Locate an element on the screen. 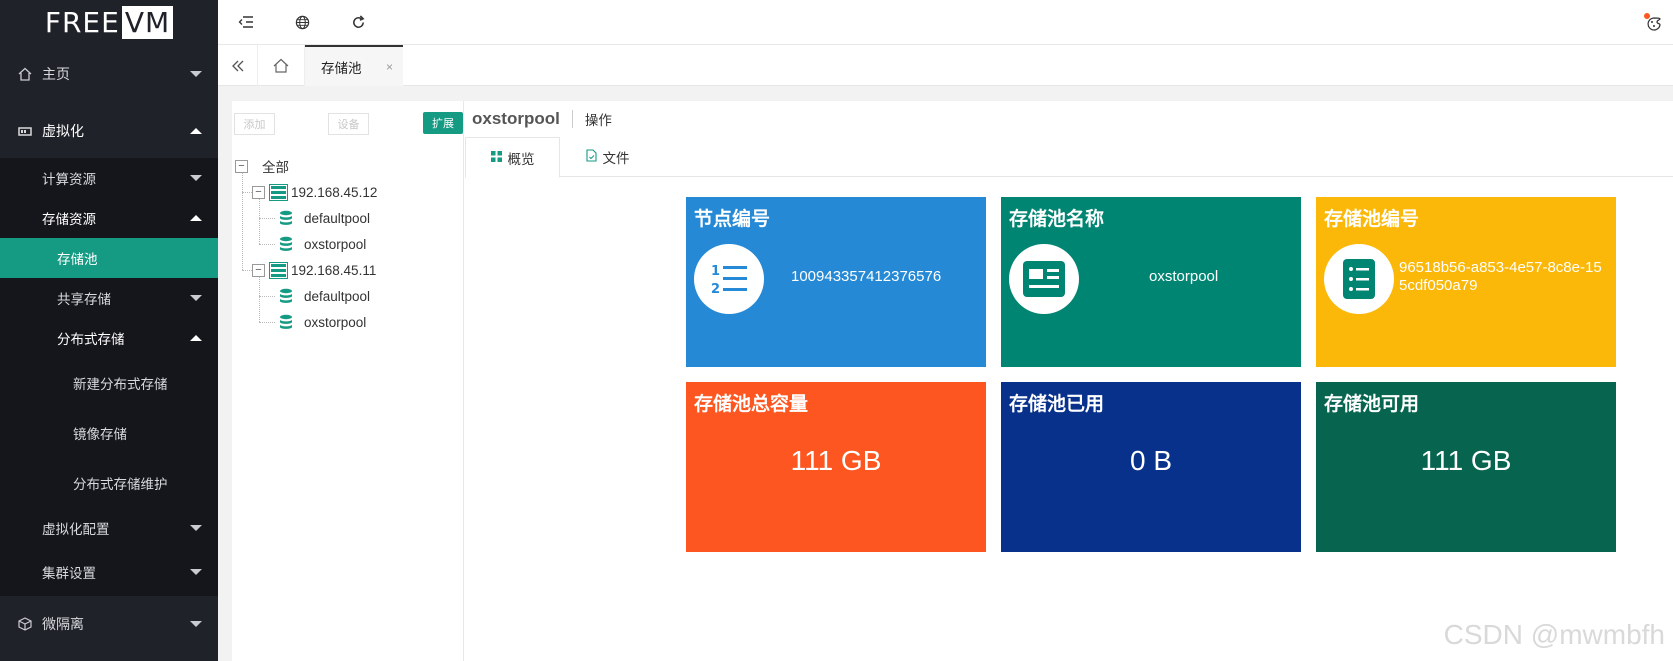 This screenshot has width=1673, height=661. numbered-list-icon: 12 is located at coordinates (729, 279).